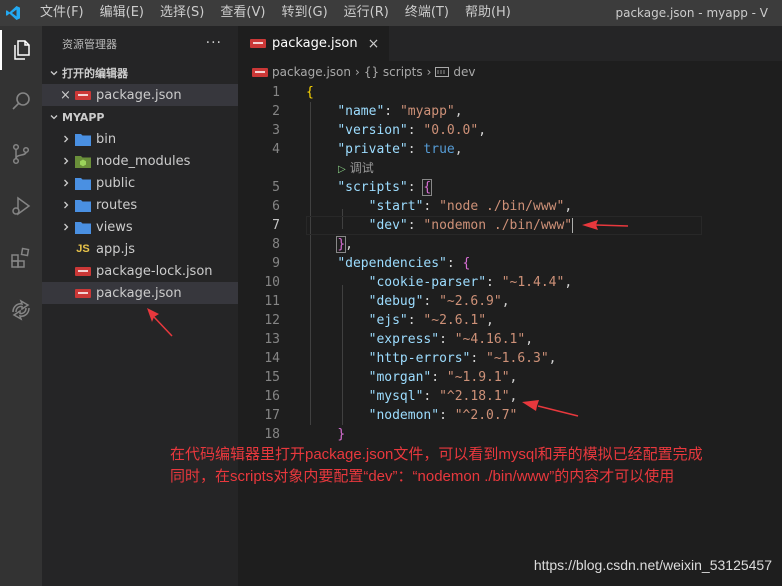  What do you see at coordinates (352, 187) in the screenshot?
I see `code-line: 5 "scripts": {` at bounding box center [352, 187].